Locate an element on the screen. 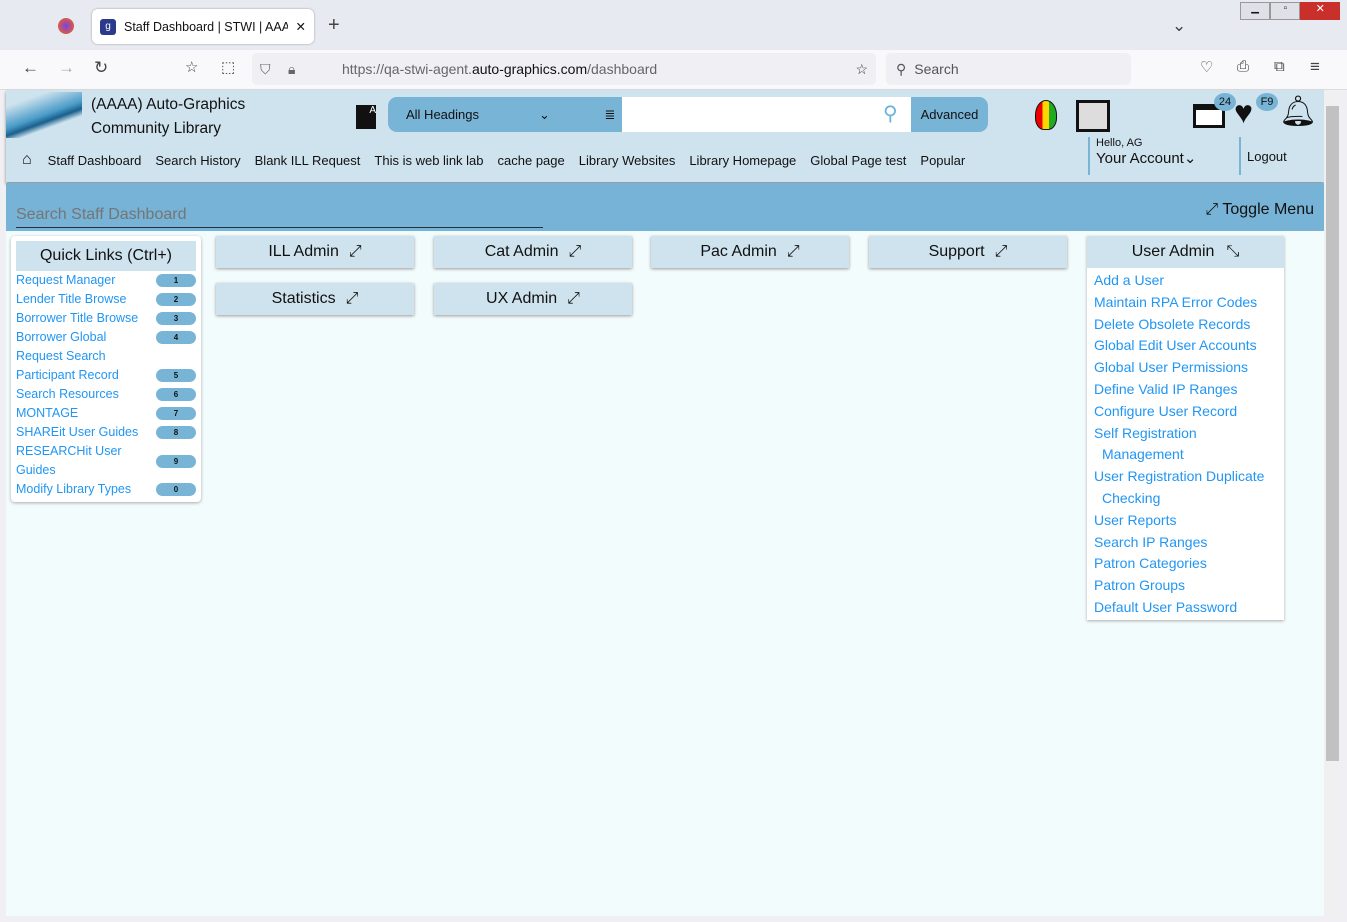  user-admin-link: Self Registration Management is located at coordinates (1152, 445).